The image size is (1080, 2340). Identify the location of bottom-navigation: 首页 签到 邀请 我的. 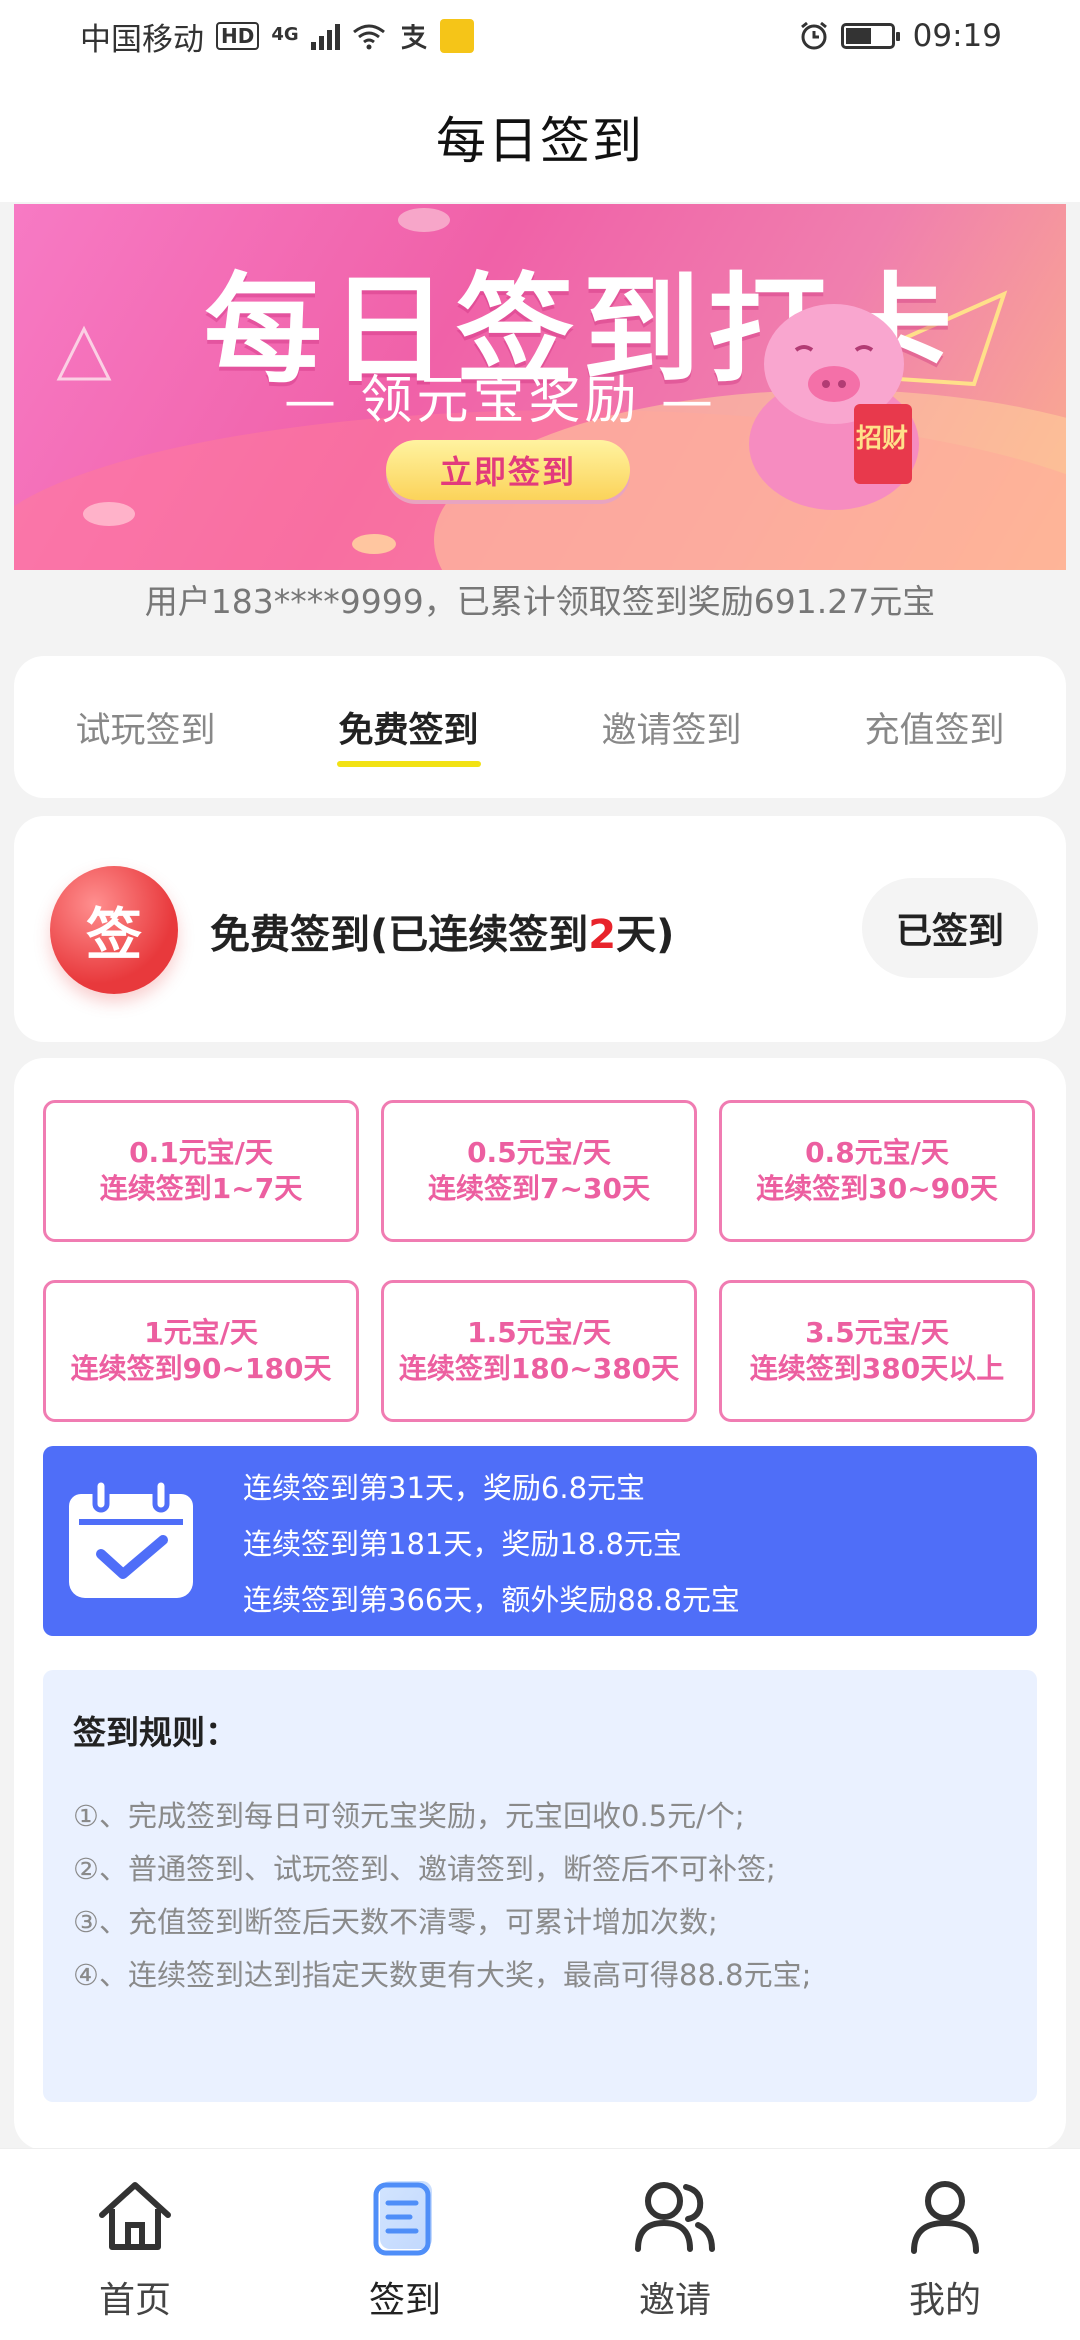
(540, 2244).